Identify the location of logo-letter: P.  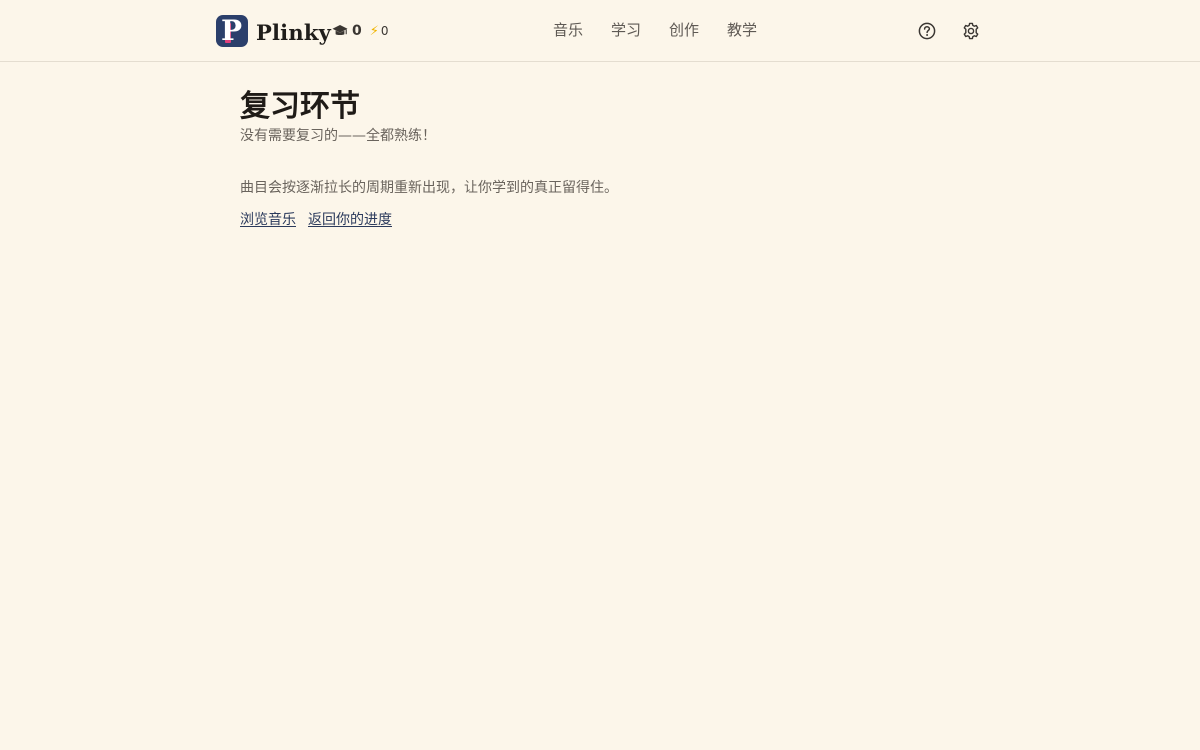
(232, 31).